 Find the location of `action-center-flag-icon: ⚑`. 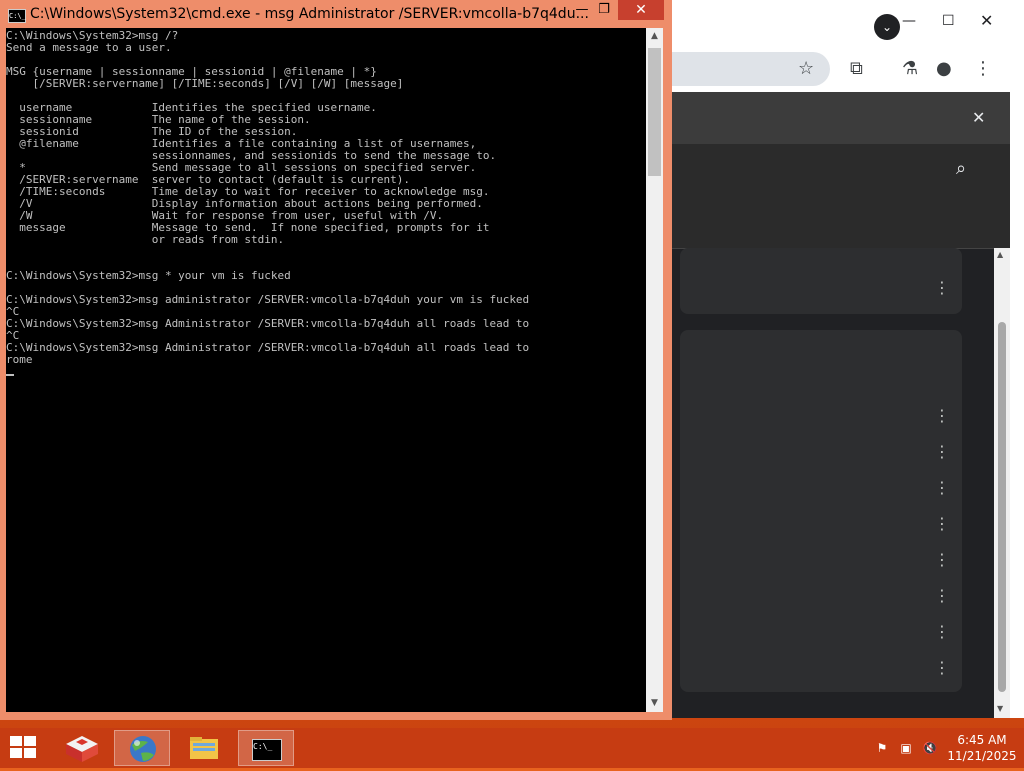

action-center-flag-icon: ⚑ is located at coordinates (882, 748).